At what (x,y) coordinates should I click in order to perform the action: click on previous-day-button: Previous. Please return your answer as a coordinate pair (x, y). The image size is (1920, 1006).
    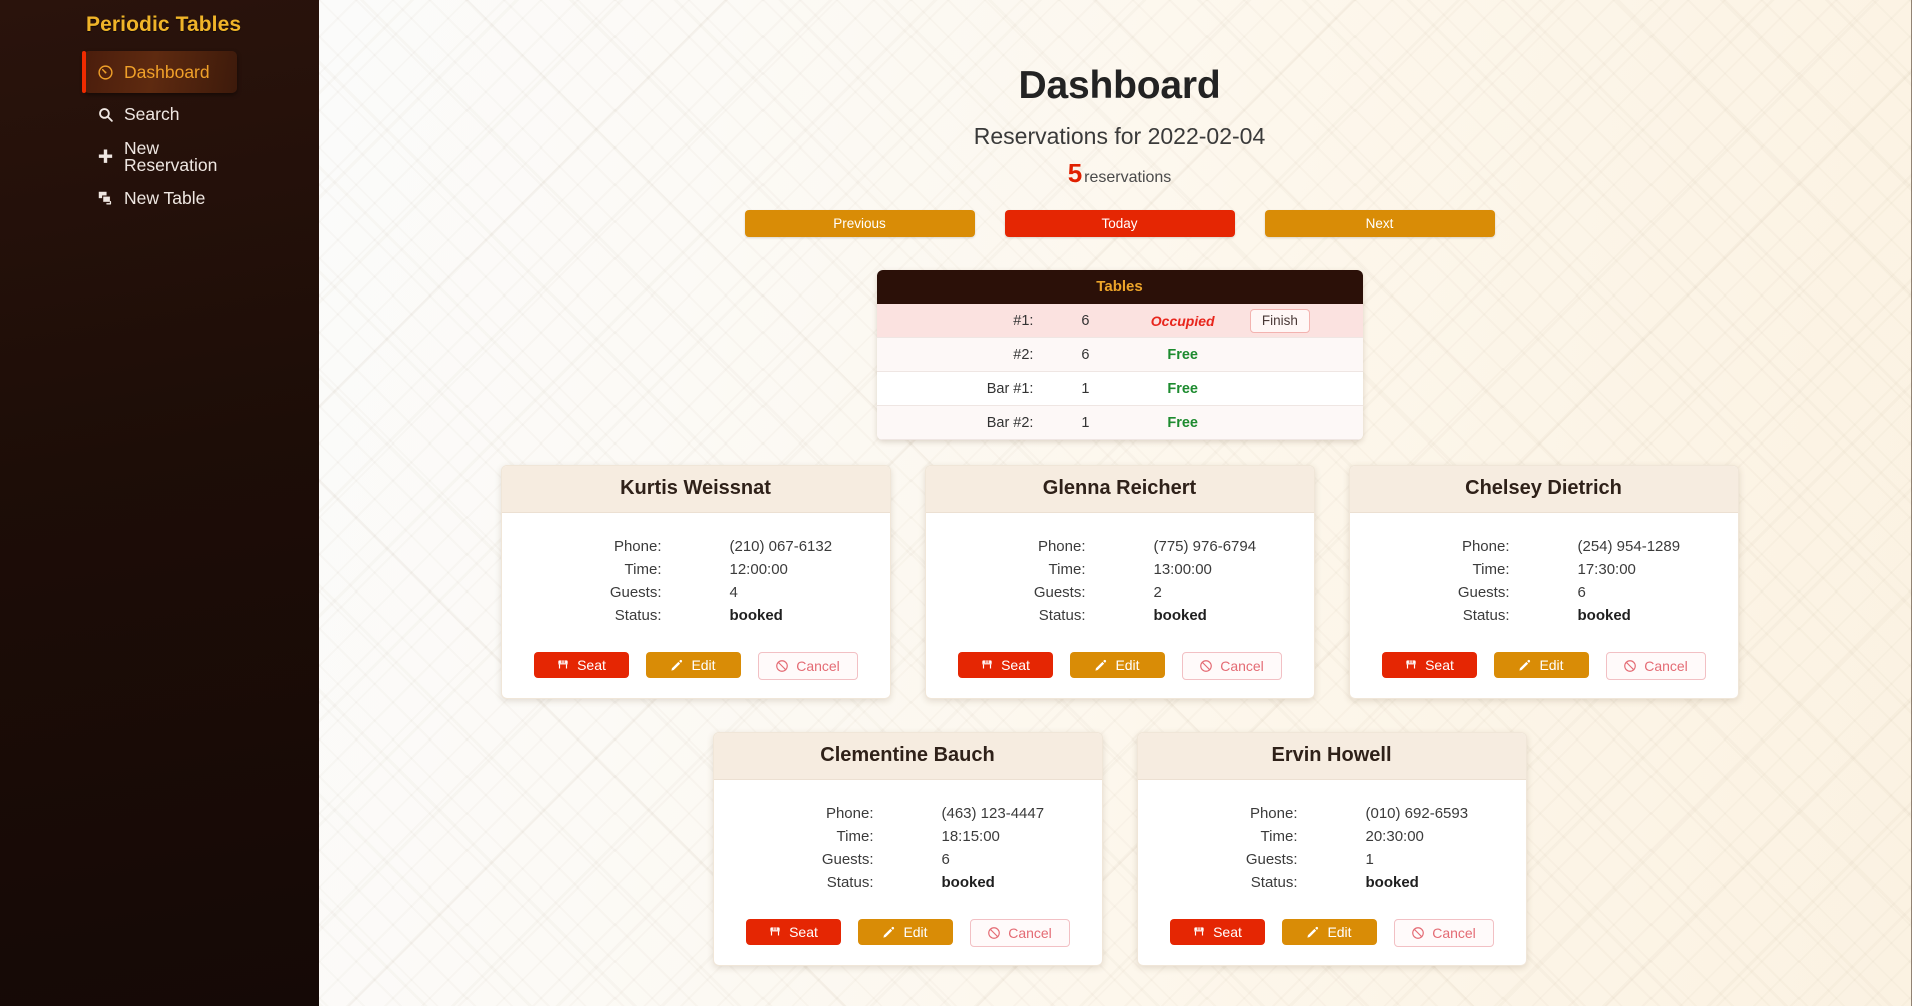
    Looking at the image, I should click on (859, 223).